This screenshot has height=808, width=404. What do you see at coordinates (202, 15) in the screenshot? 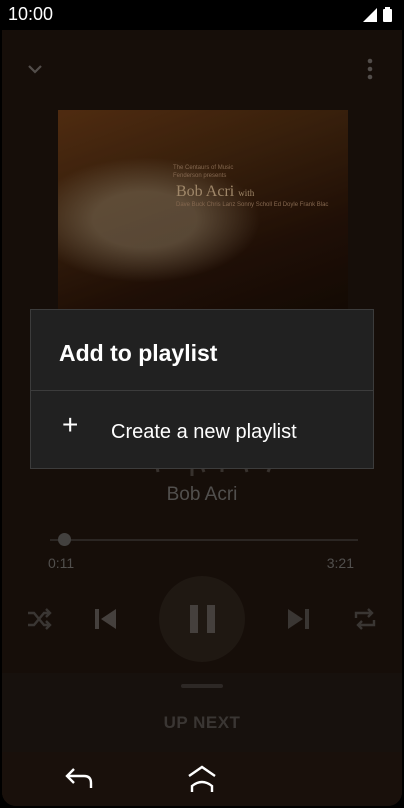
I see `status-bar: 10:00` at bounding box center [202, 15].